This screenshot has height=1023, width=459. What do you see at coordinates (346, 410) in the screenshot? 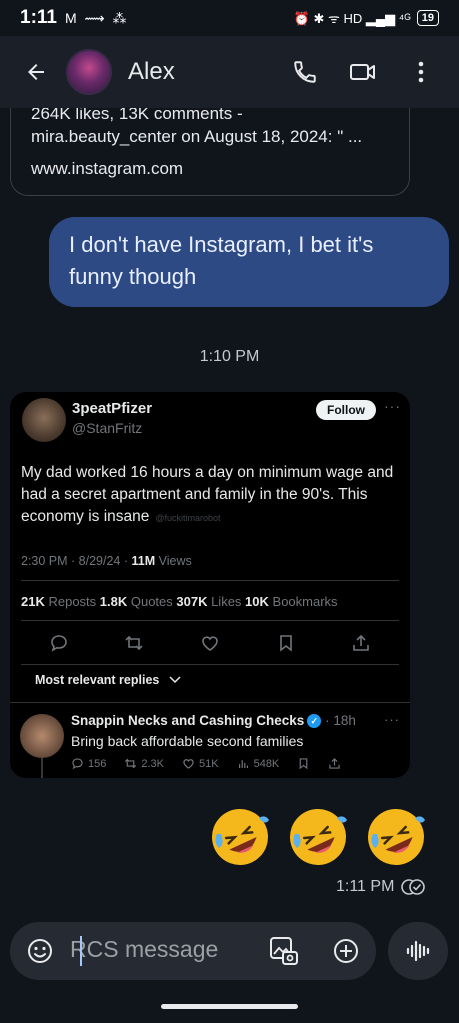
I see `tweet-follow-badge: Follow` at bounding box center [346, 410].